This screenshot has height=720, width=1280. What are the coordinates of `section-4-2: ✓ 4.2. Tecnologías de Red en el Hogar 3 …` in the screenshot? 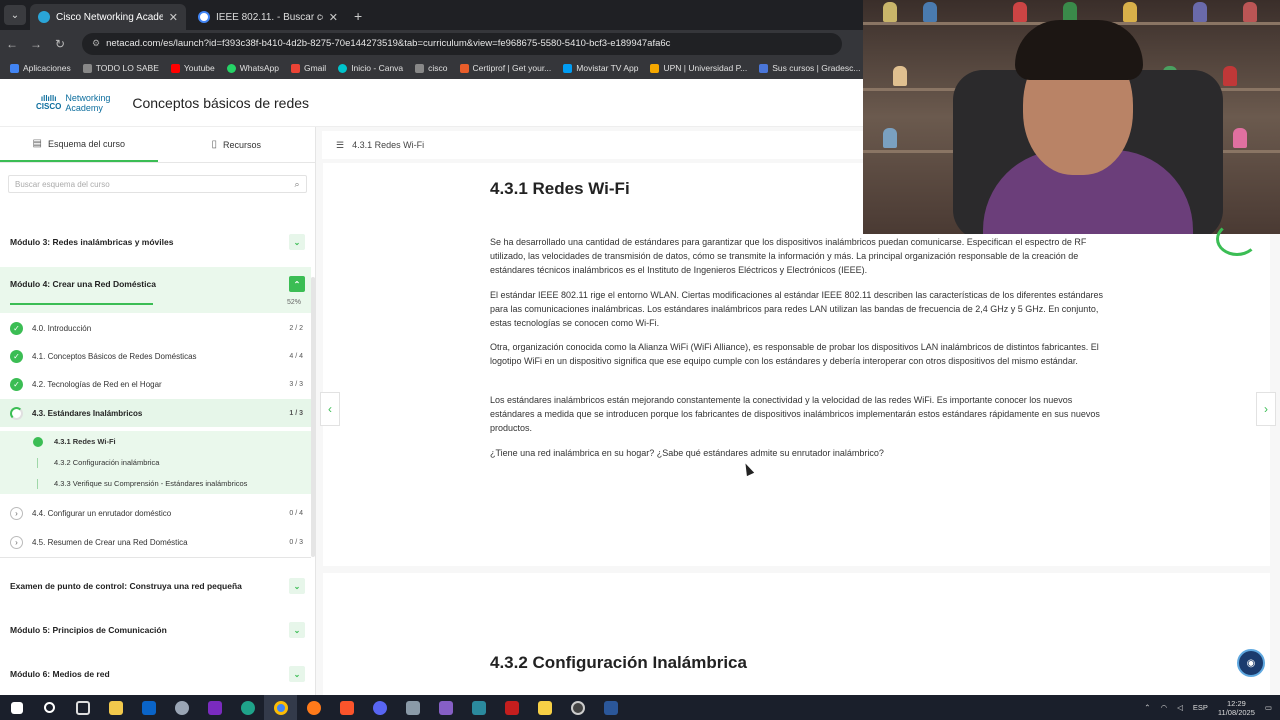 It's located at (155, 384).